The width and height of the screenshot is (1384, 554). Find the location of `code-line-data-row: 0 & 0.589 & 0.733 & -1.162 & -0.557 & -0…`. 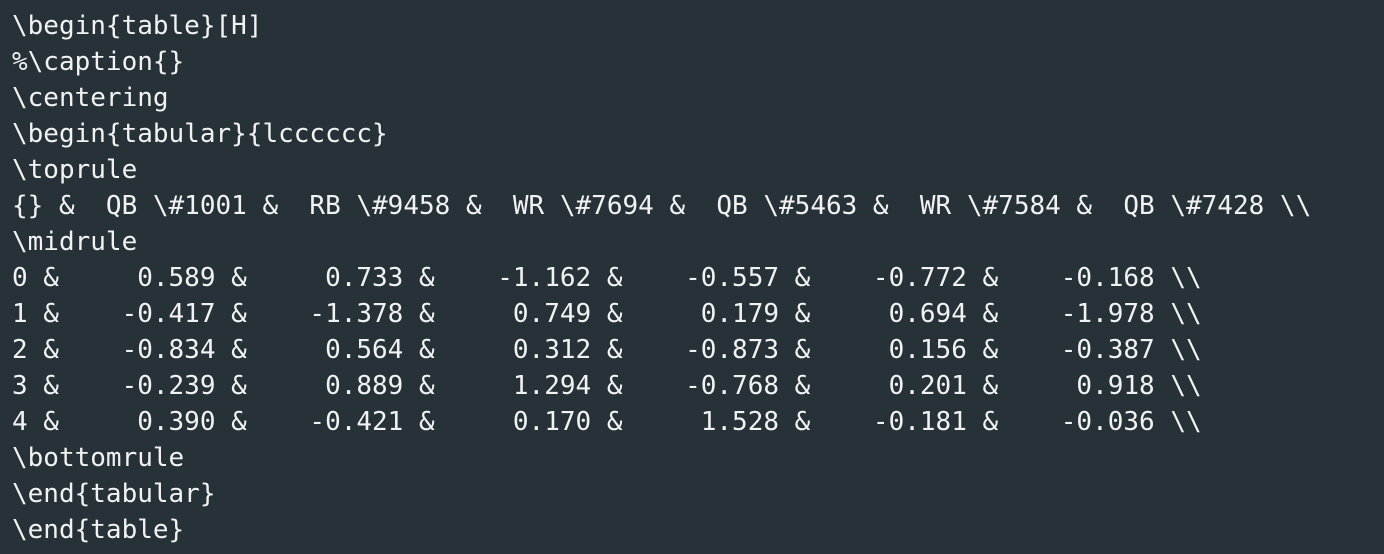

code-line-data-row: 0 & 0.589 & 0.733 & -1.162 & -0.557 & -0… is located at coordinates (698, 278).